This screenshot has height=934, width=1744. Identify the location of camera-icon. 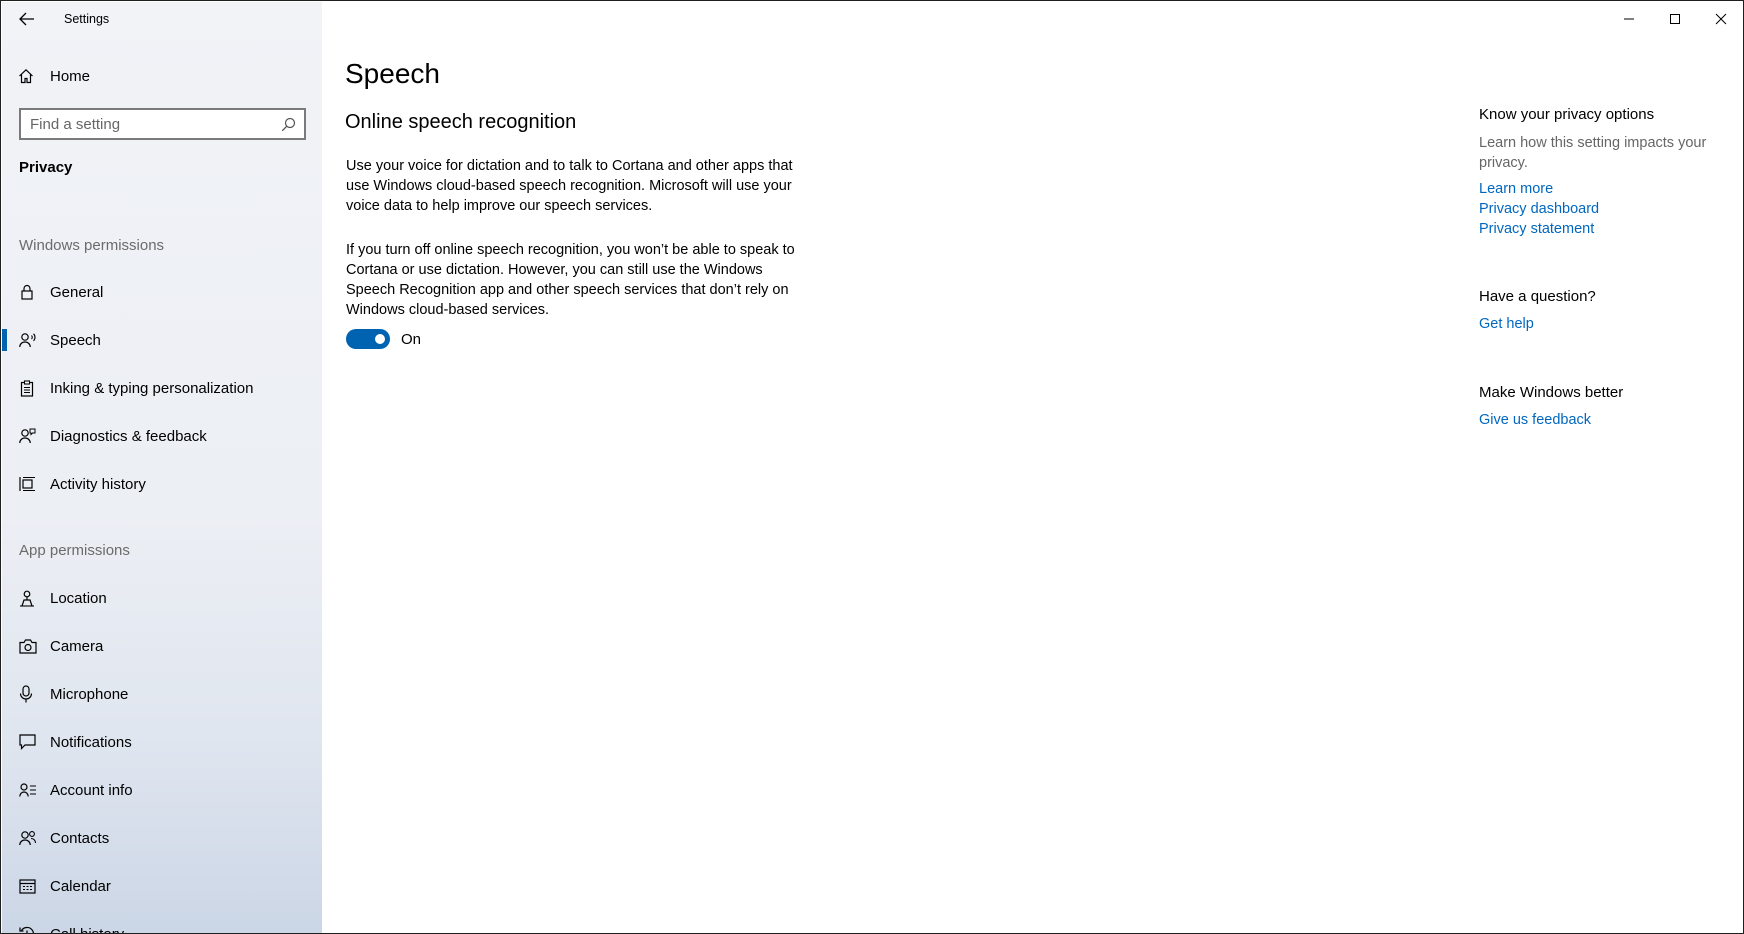
(34, 646).